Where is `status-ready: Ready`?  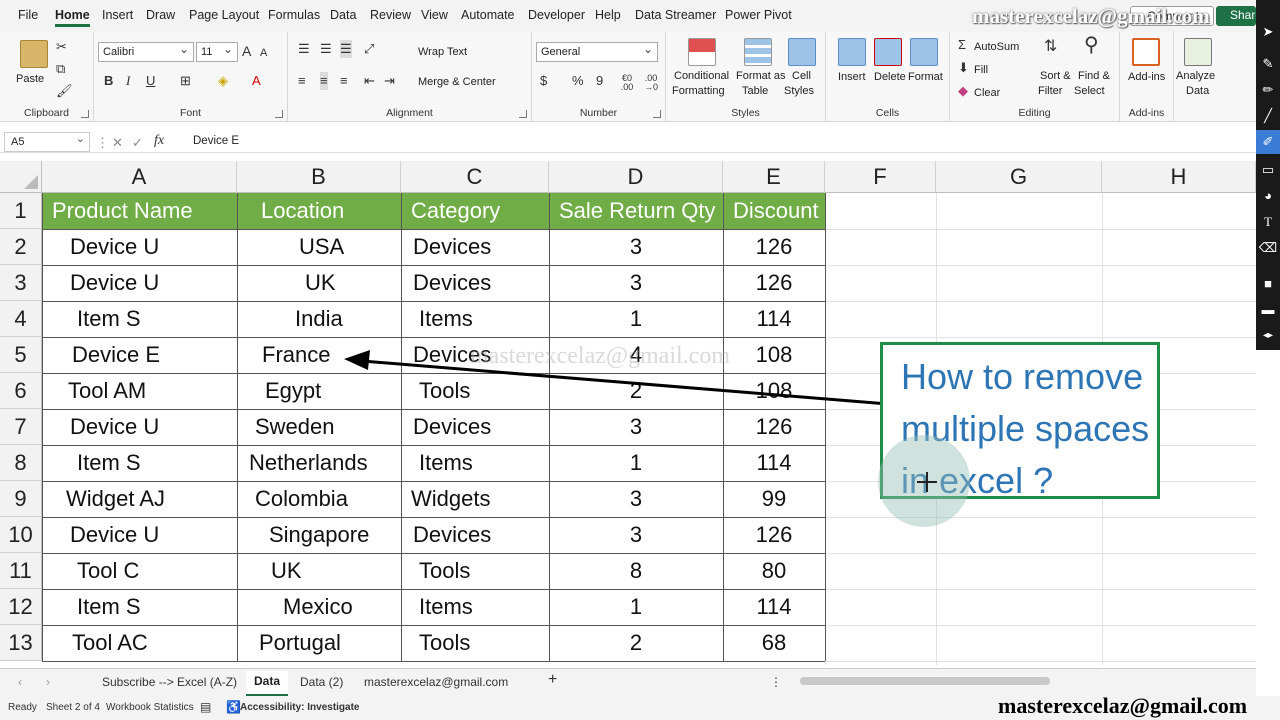 status-ready: Ready is located at coordinates (22, 707).